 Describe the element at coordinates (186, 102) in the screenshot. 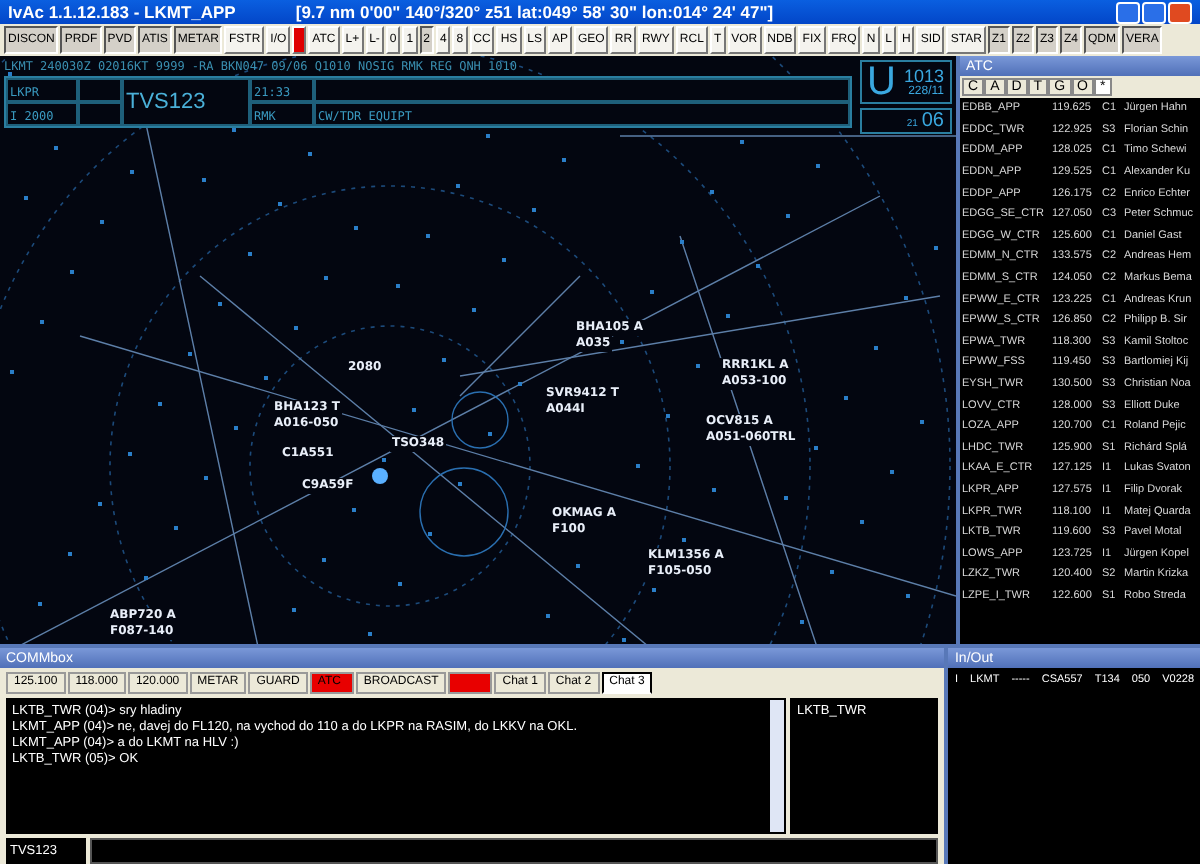

I see `strip-callsign: TVS123` at that location.